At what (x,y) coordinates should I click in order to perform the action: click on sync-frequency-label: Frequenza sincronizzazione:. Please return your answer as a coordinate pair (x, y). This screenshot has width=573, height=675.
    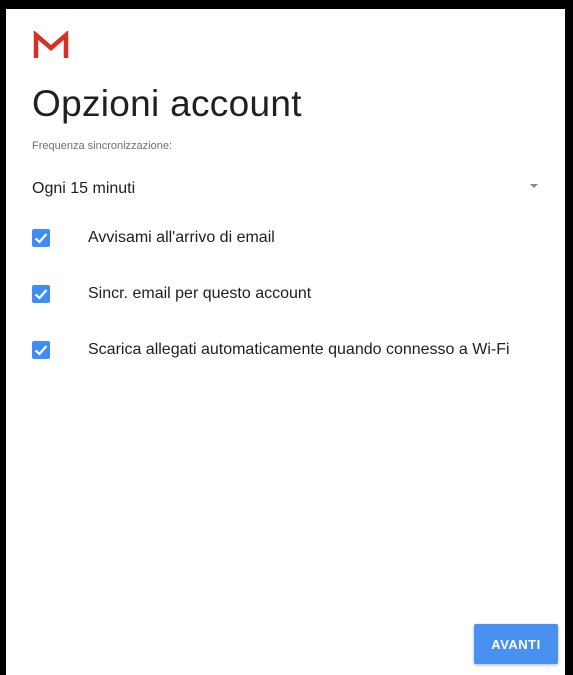
    Looking at the image, I should click on (102, 146).